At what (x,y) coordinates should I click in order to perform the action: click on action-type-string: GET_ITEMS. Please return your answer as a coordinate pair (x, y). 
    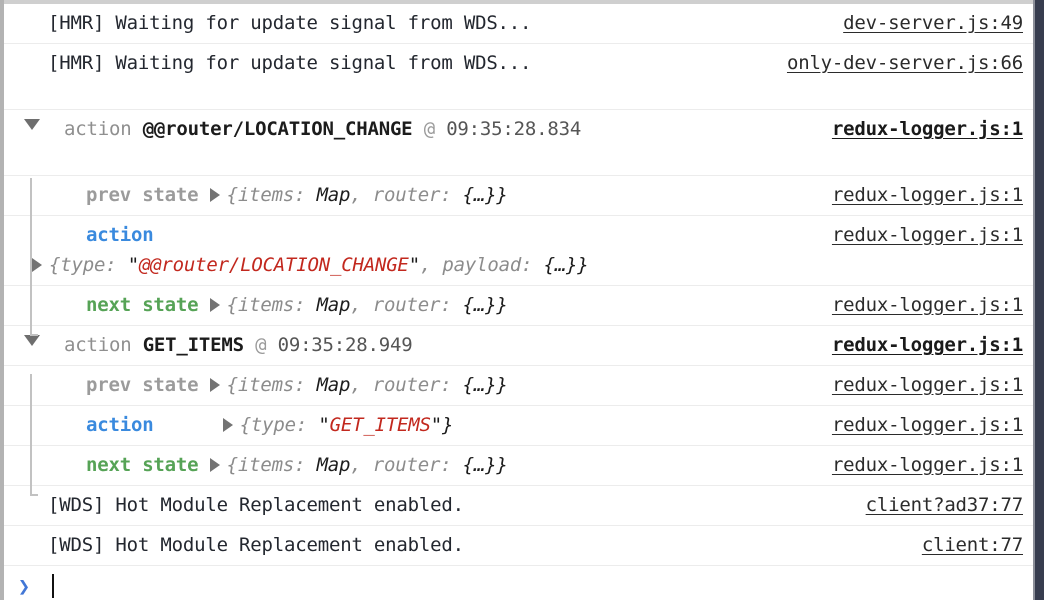
    Looking at the image, I should click on (380, 425).